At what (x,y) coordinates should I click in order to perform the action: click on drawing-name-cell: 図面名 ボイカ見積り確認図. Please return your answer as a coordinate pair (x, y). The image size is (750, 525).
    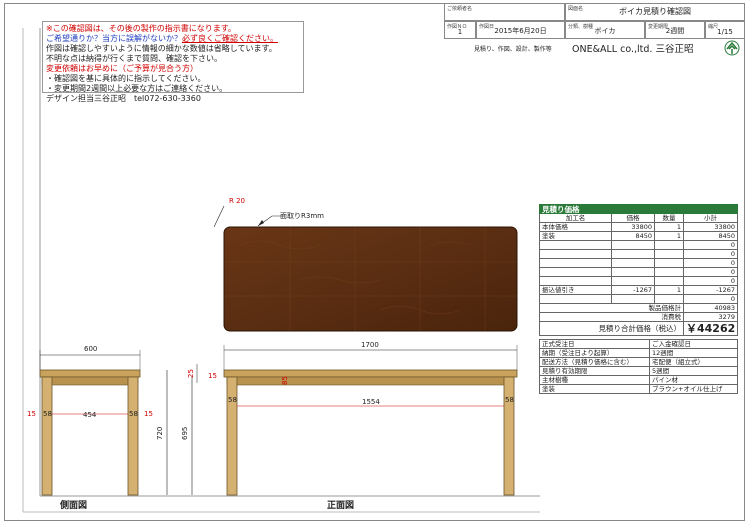
    Looking at the image, I should click on (655, 12).